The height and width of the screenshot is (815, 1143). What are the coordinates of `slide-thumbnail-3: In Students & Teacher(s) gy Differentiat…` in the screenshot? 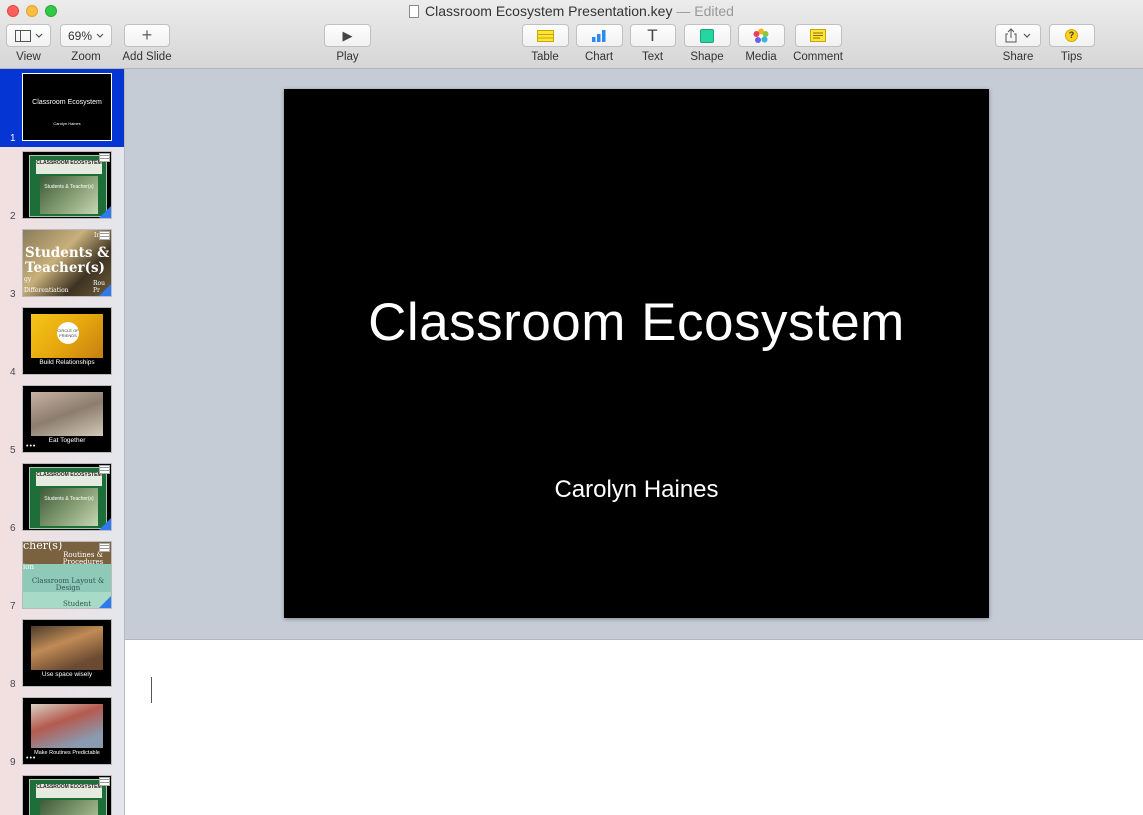 It's located at (62, 264).